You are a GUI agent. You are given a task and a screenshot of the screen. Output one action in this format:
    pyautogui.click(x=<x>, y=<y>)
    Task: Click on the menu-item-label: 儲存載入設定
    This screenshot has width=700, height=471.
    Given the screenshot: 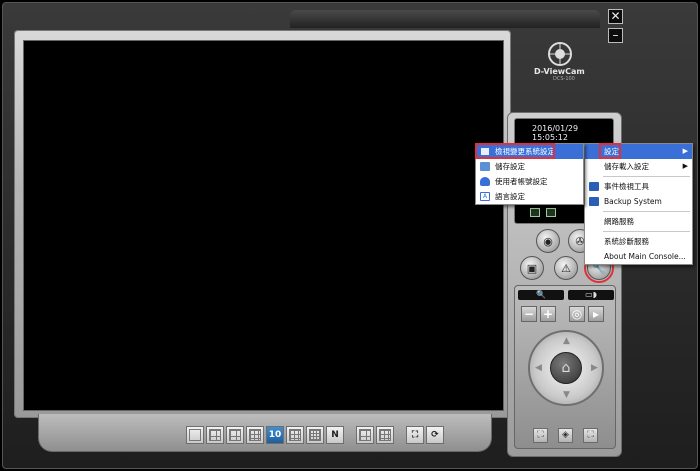 What is the action you would take?
    pyautogui.click(x=626, y=166)
    